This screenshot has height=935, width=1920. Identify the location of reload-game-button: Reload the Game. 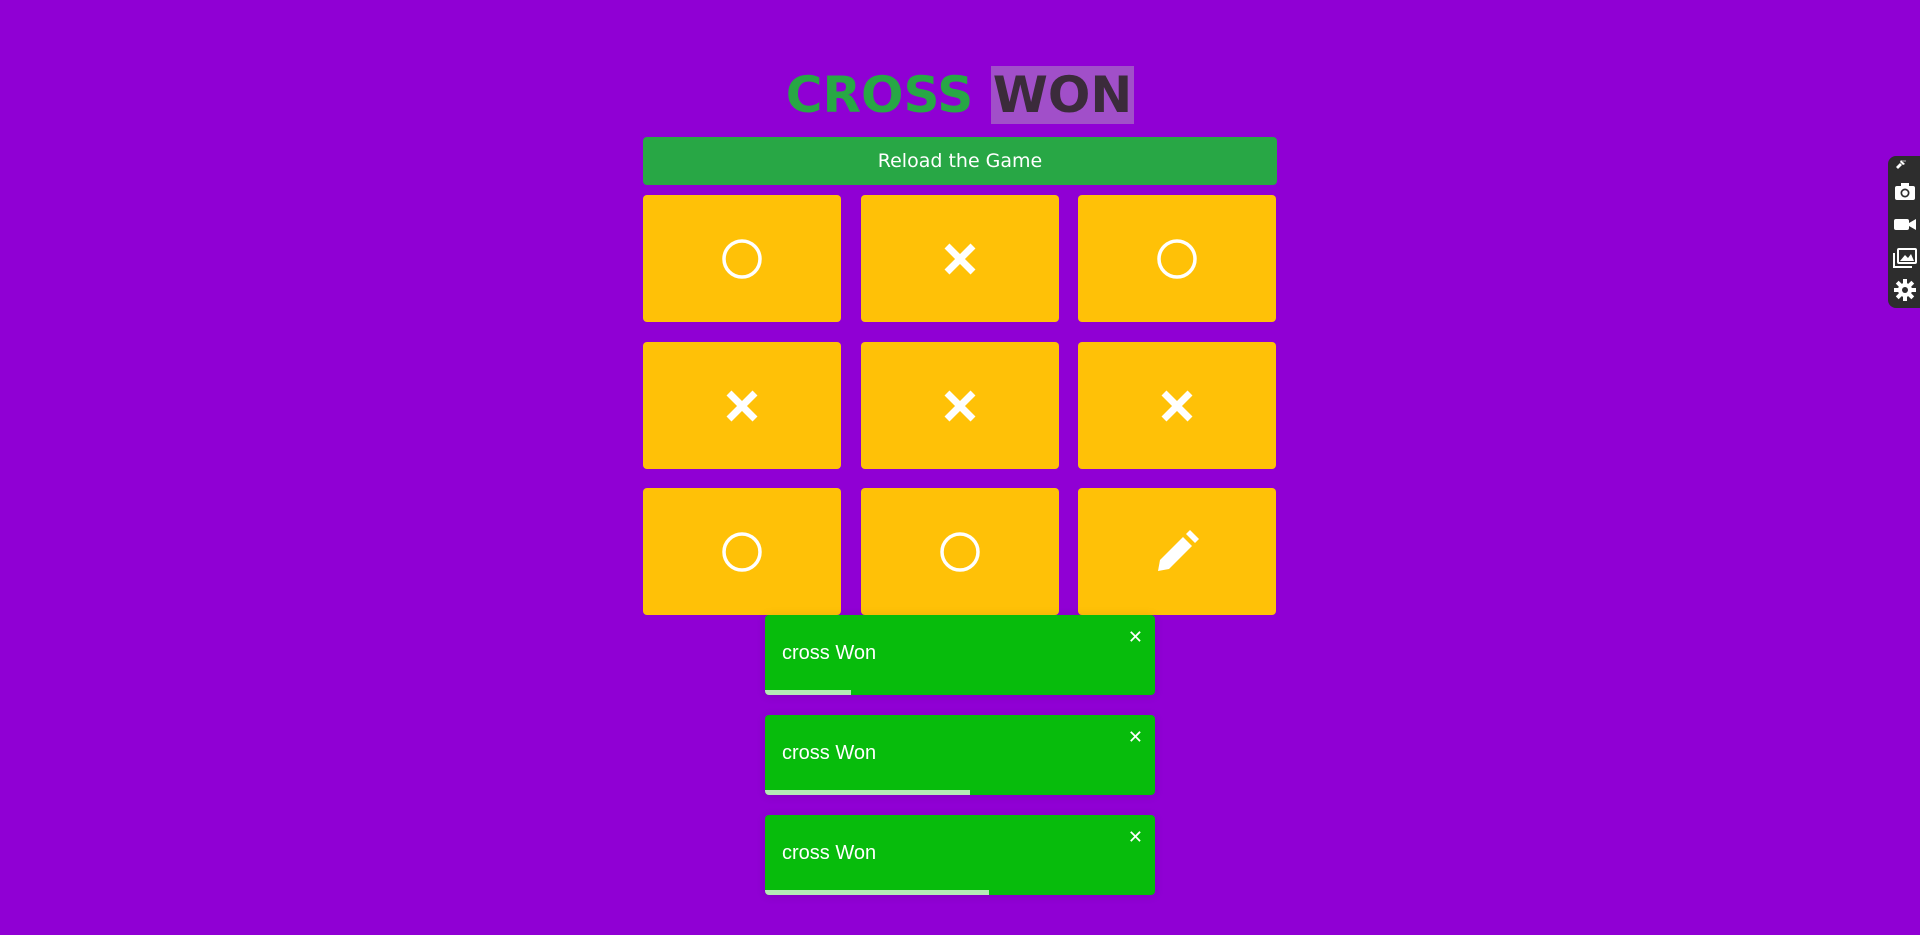
(960, 161).